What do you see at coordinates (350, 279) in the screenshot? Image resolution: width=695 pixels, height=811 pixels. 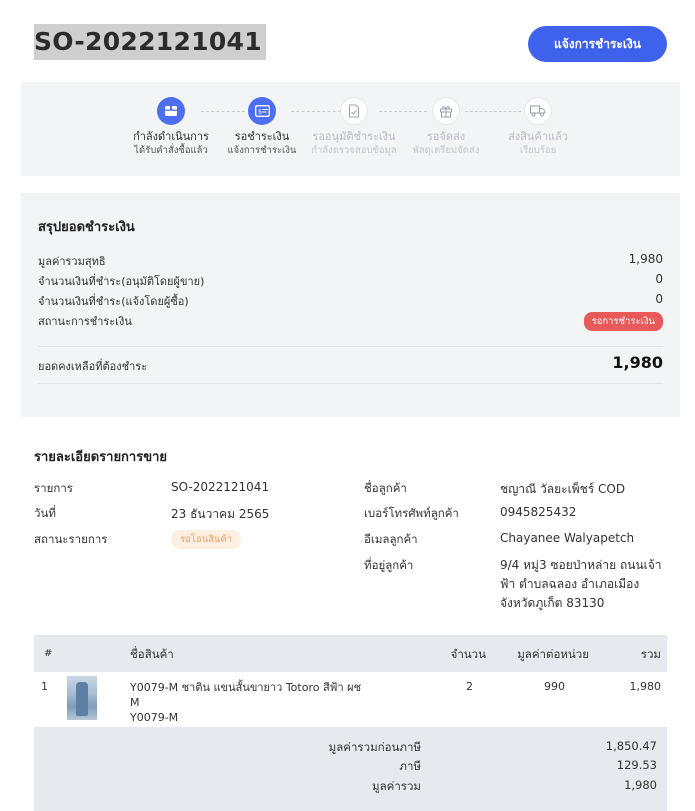 I see `paid-seller-row: จำนวนเงินที่ชำระ(อนุมัติโดยผู้ขาย) 0` at bounding box center [350, 279].